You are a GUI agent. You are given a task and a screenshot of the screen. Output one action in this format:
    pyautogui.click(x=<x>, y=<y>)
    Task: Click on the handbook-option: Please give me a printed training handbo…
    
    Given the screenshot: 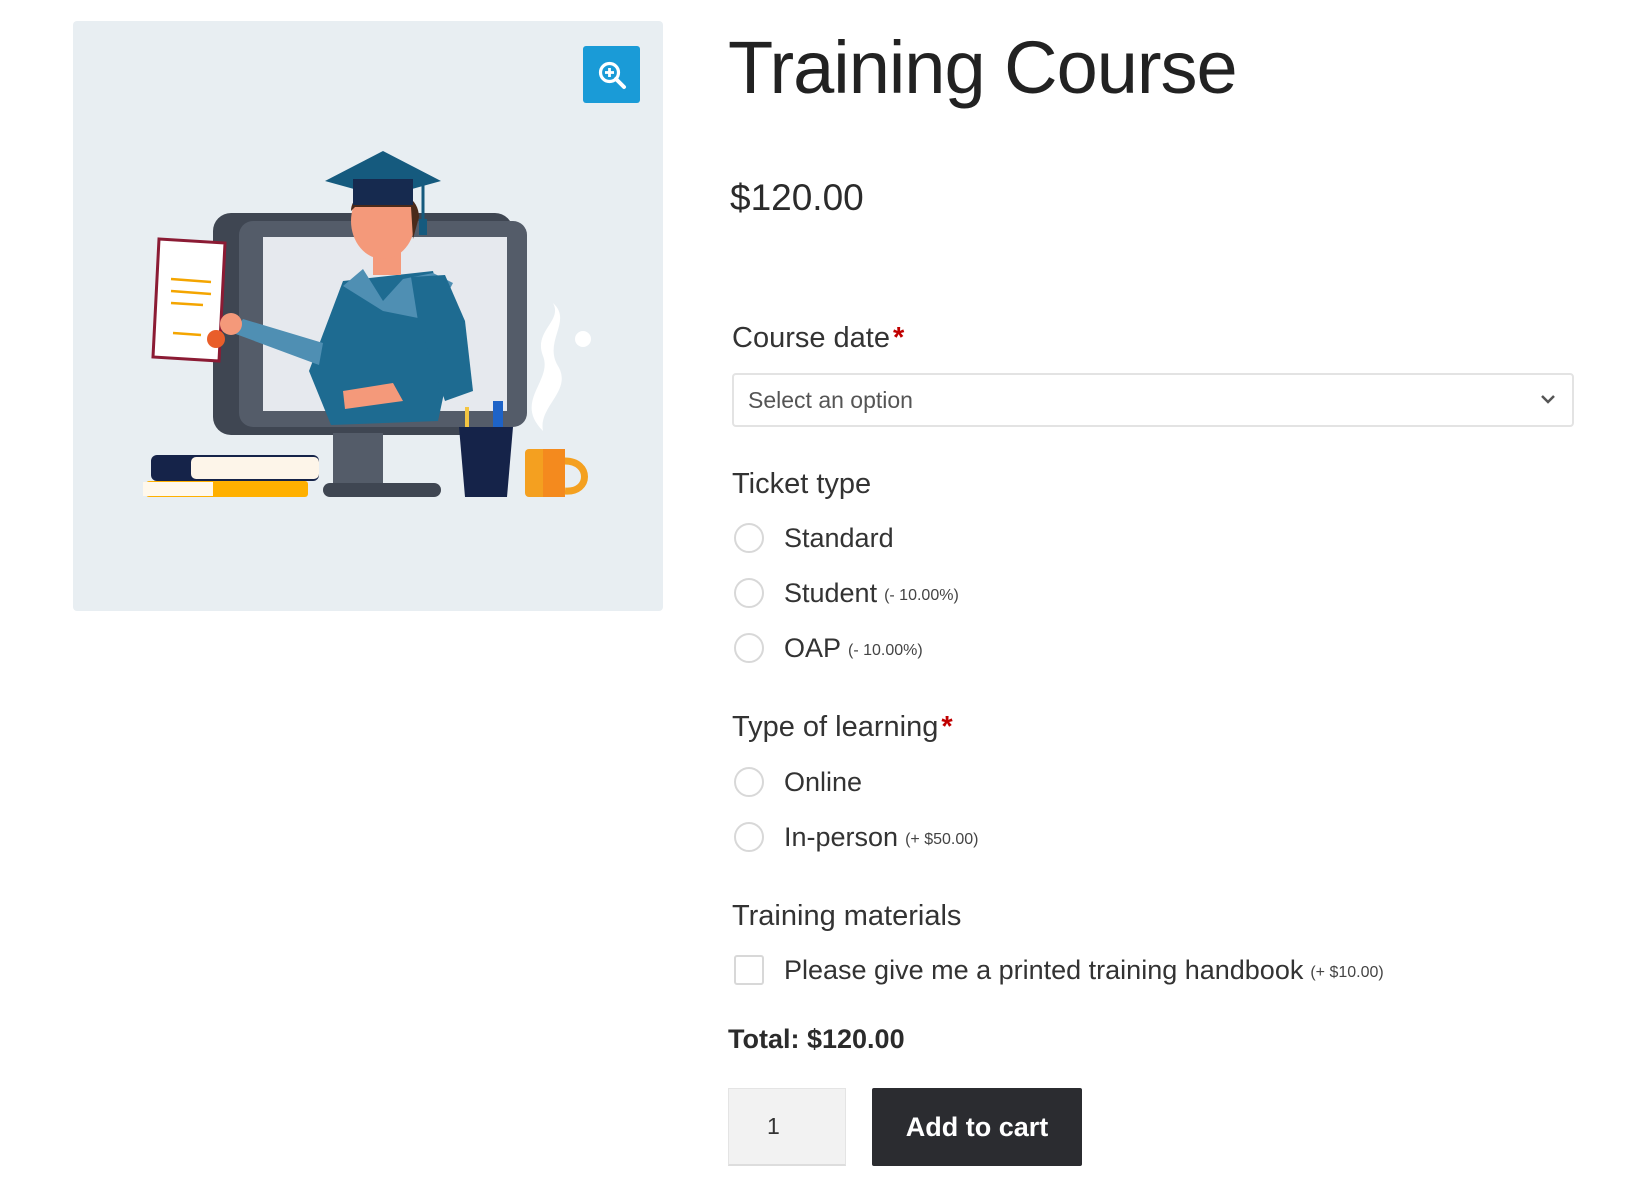 What is the action you would take?
    pyautogui.click(x=1059, y=970)
    